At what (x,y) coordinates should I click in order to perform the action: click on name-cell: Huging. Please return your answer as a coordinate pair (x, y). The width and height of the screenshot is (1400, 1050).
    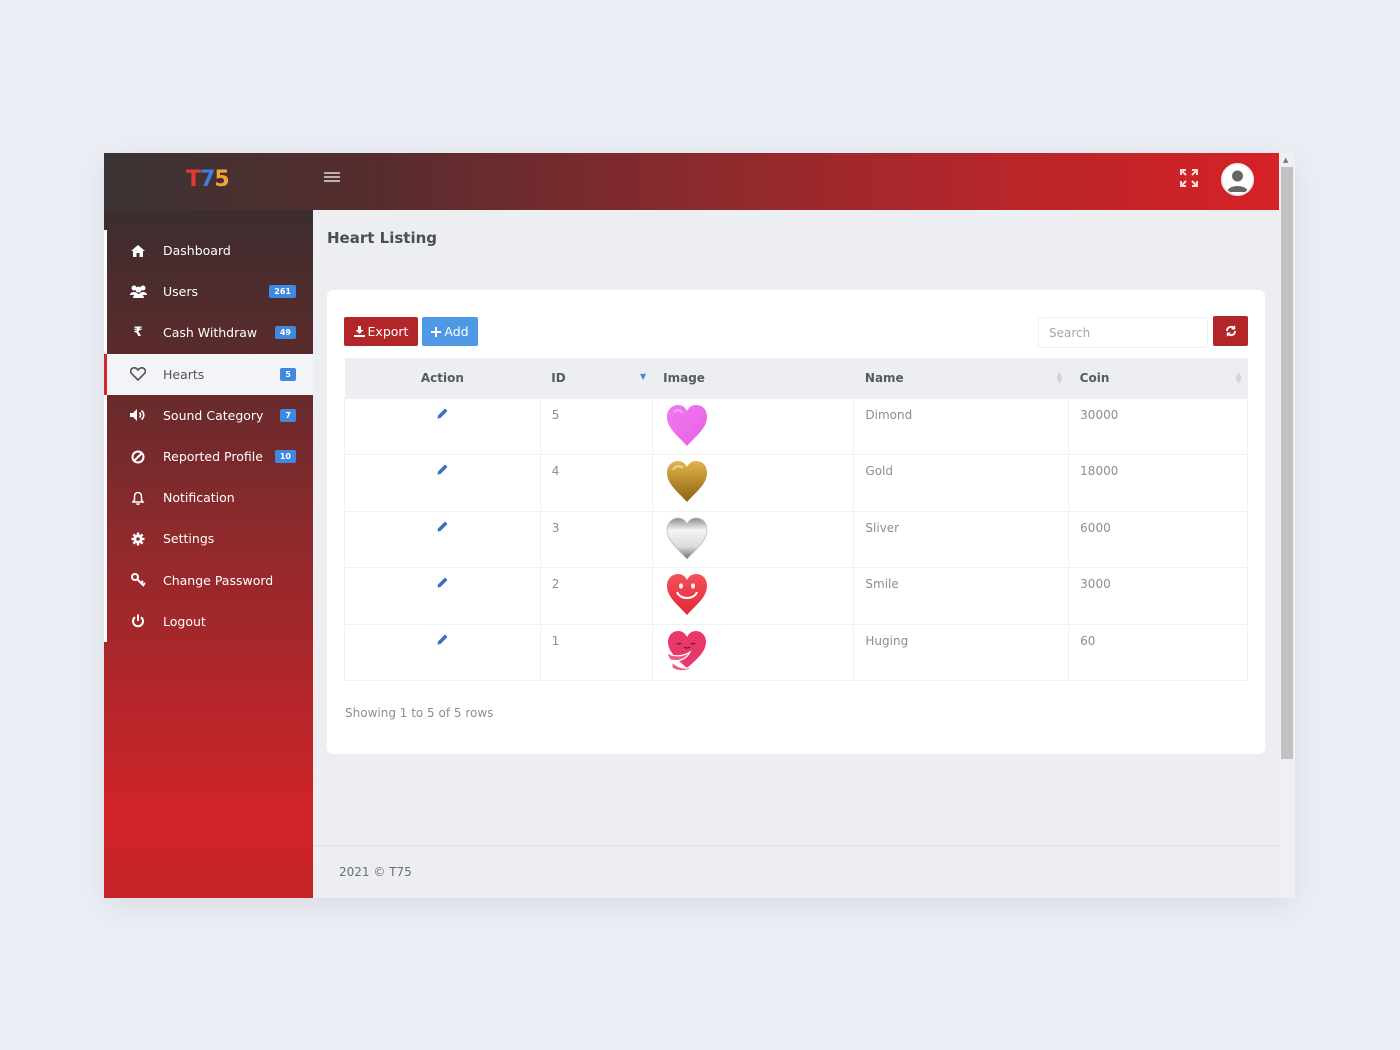
    Looking at the image, I should click on (961, 652).